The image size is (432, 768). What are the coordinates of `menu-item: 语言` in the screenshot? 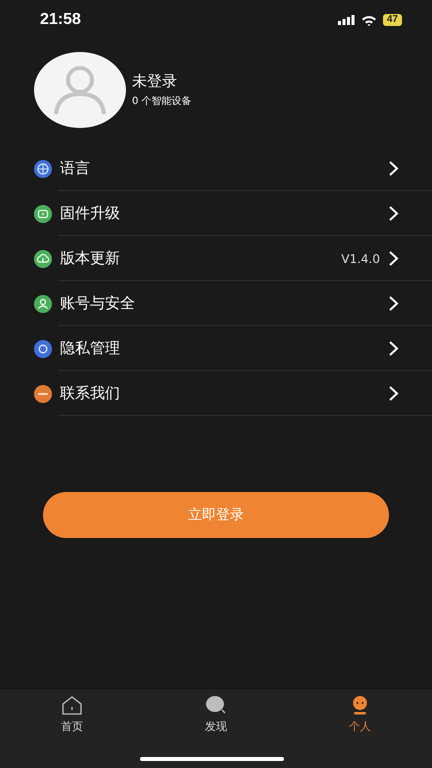 It's located at (216, 168).